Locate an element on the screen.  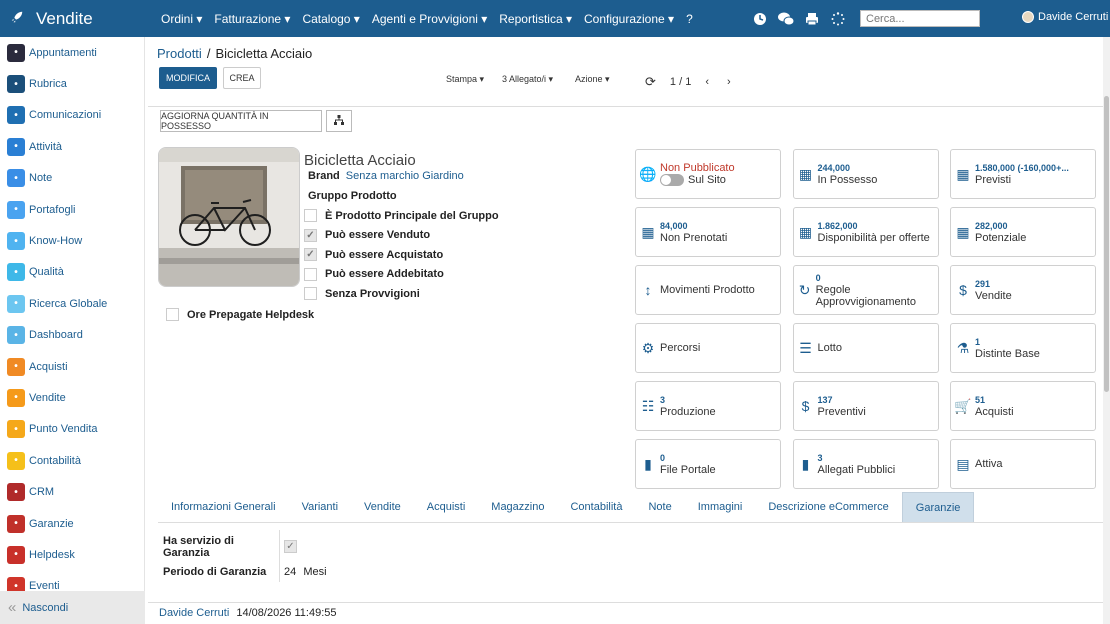
smart-button: ▦ 244,000 In Possesso is located at coordinates (865, 174).